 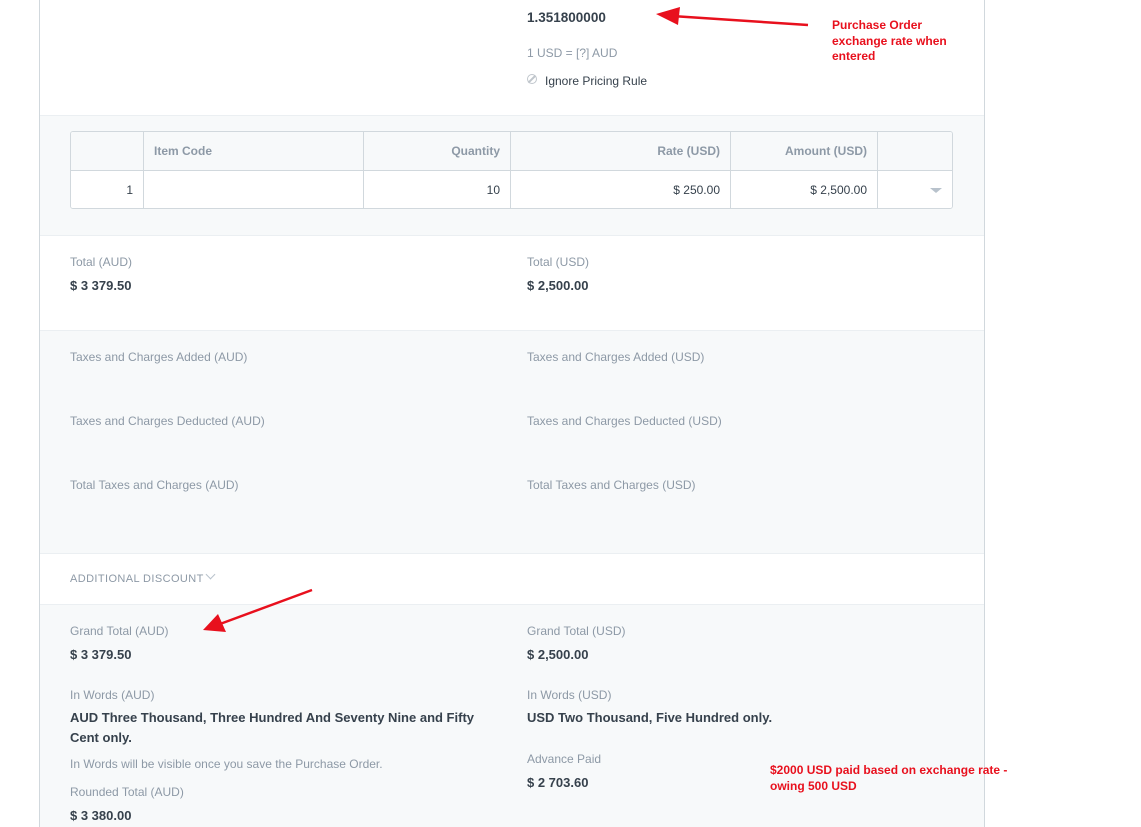 I want to click on grand-total-aud-value: $ 3 379.50, so click(x=101, y=654).